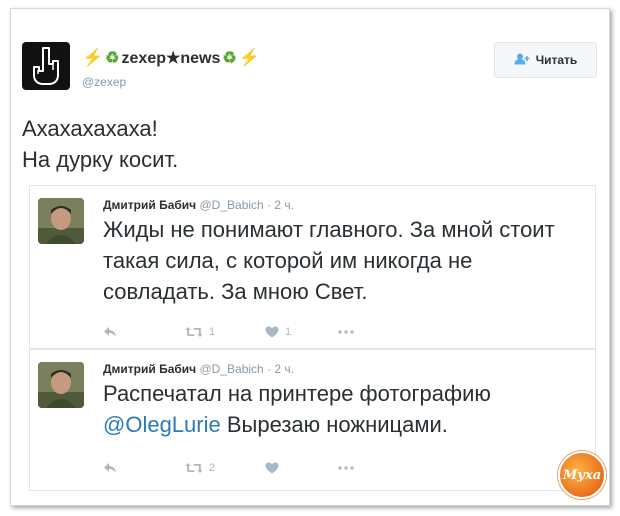  I want to click on middle-finger-icon, so click(46, 66).